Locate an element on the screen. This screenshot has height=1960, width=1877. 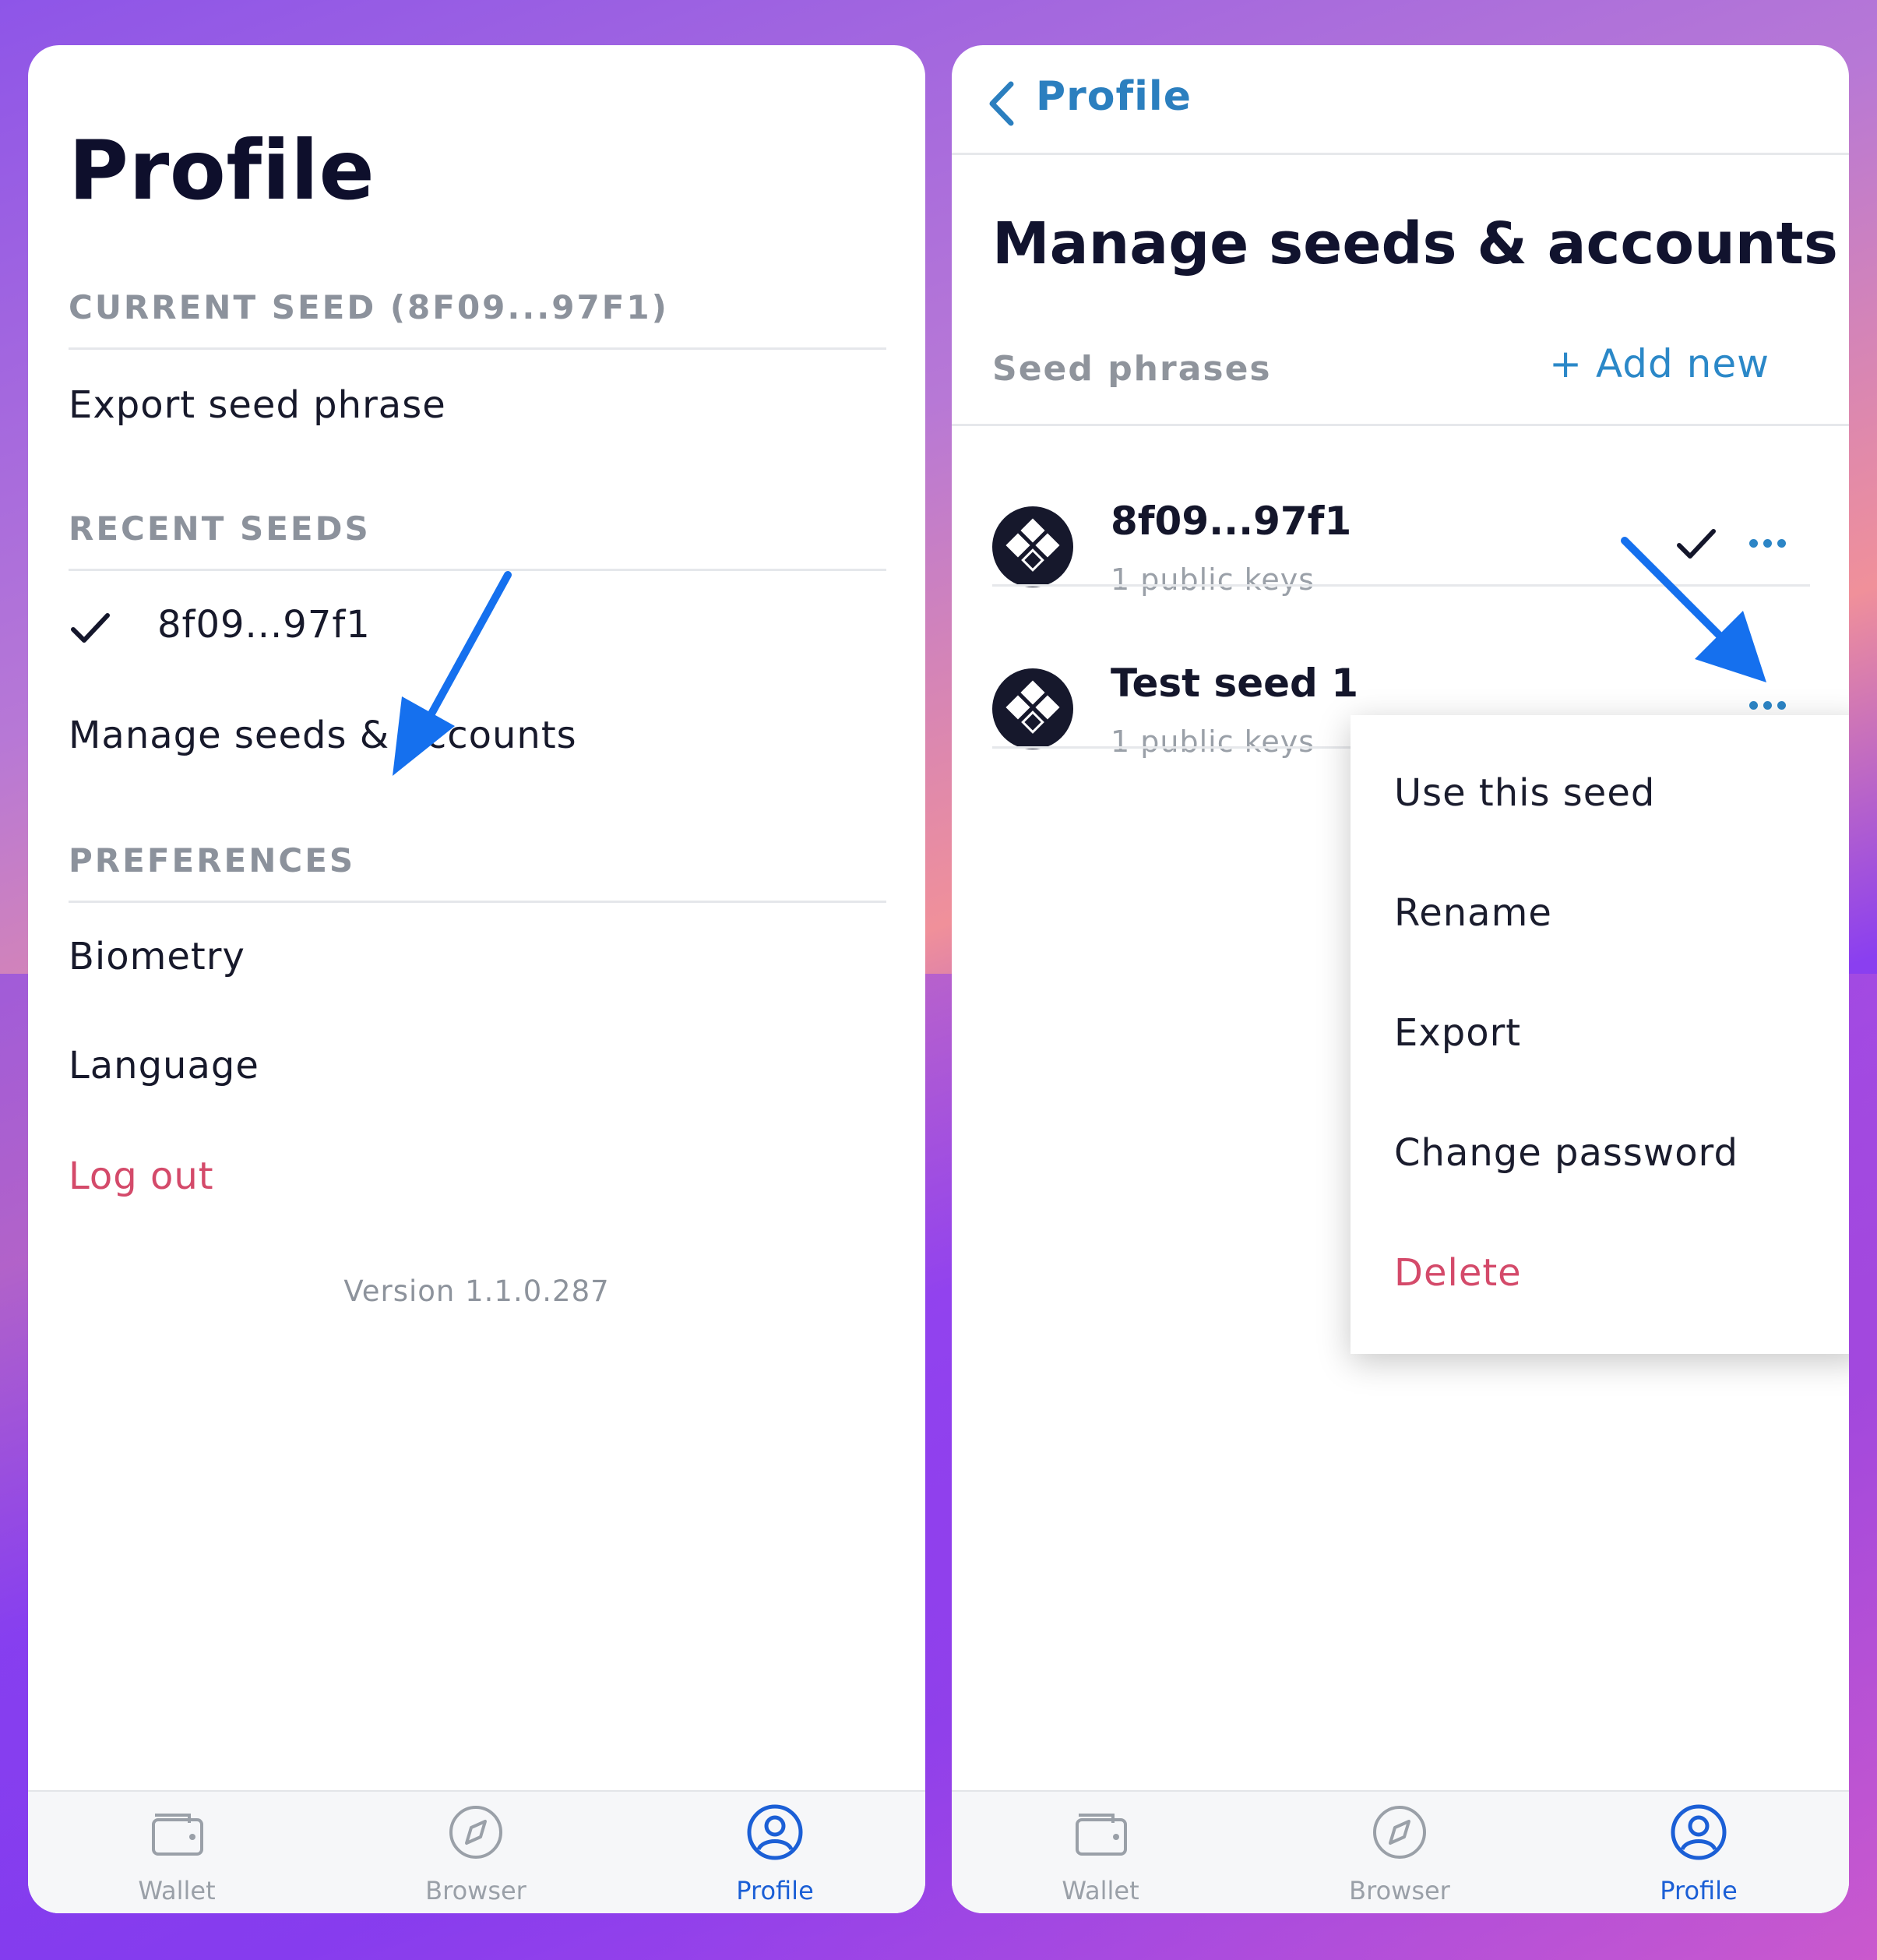
menu-item-change-password: Change password is located at coordinates (1566, 1153).